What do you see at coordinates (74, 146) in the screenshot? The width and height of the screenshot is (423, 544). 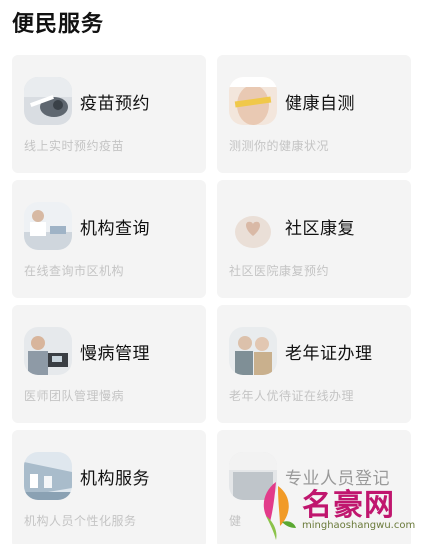 I see `service-desc: 线上实时预约疫苗` at bounding box center [74, 146].